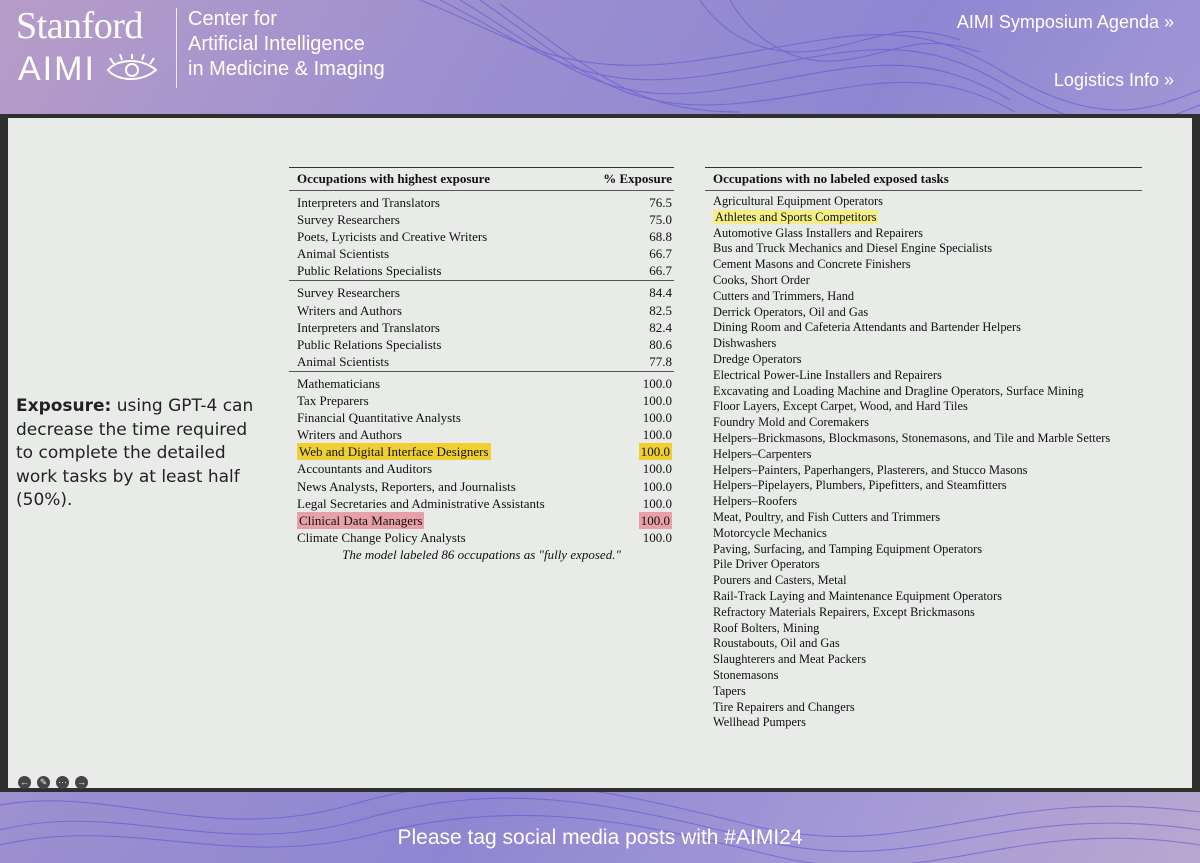 The height and width of the screenshot is (863, 1200). I want to click on occupation-name: Writers and Authors, so click(349, 310).